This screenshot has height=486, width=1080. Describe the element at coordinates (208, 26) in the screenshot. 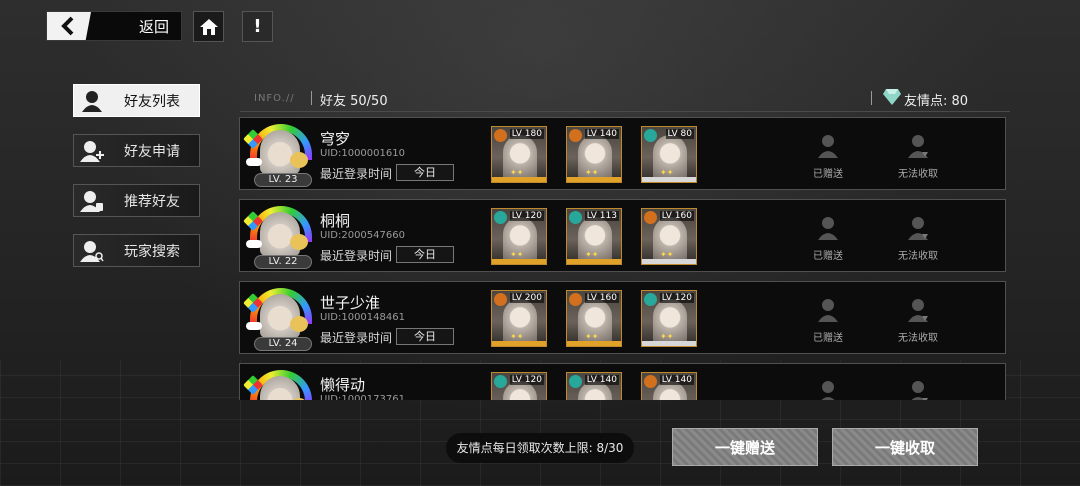

I see `home-button` at that location.